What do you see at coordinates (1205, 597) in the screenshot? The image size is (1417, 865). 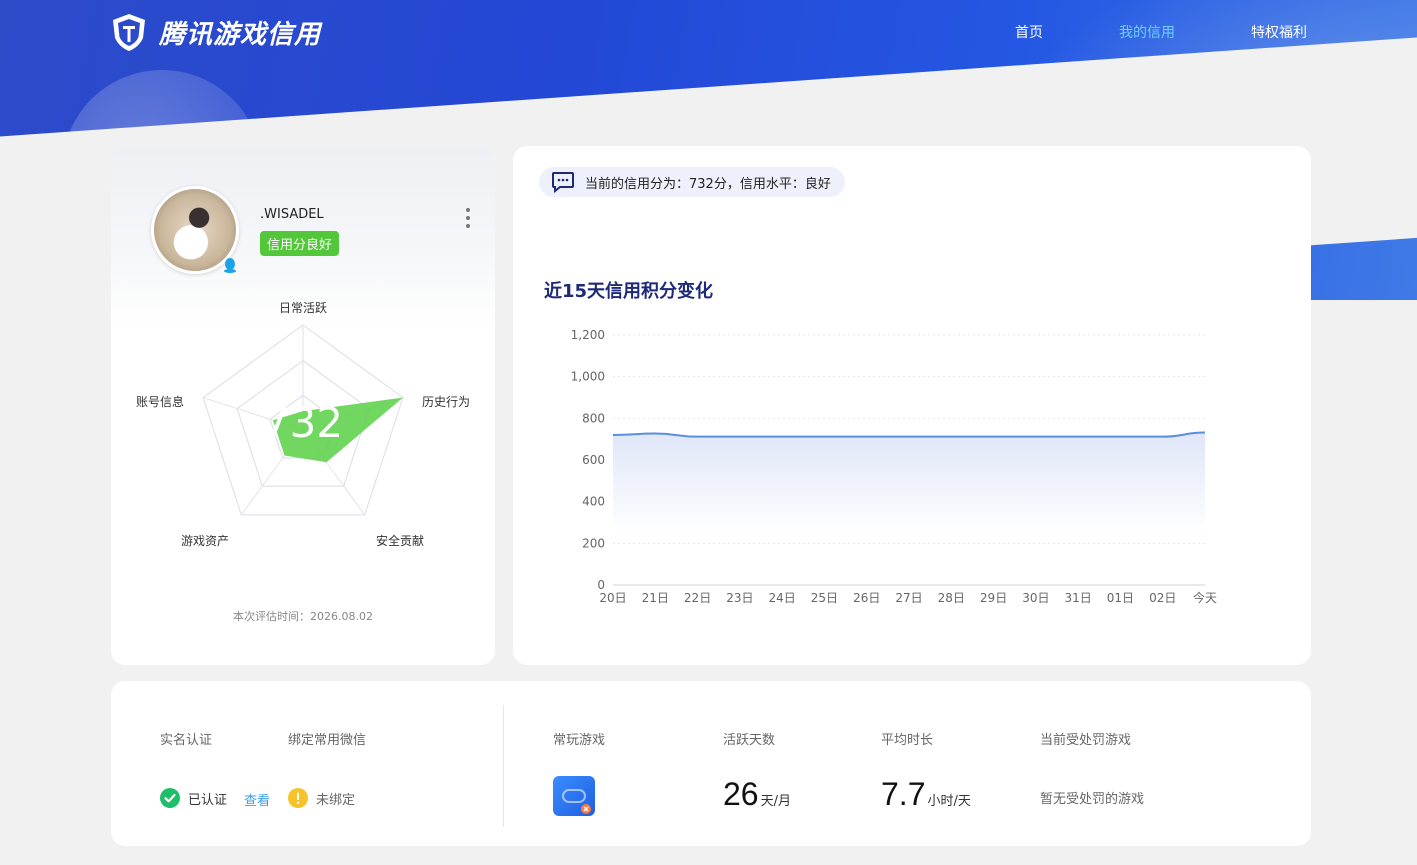 I see `x-tick-label: 今天` at bounding box center [1205, 597].